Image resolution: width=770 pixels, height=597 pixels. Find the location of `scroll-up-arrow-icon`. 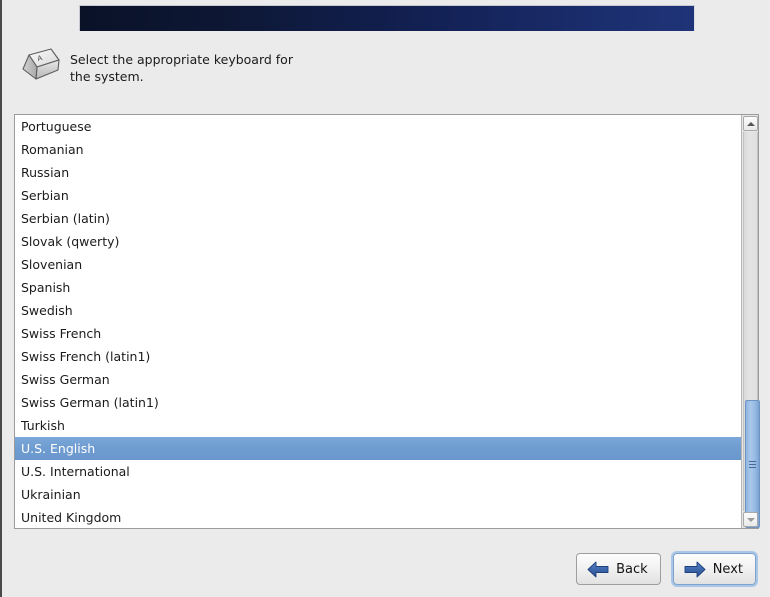

scroll-up-arrow-icon is located at coordinates (750, 123).